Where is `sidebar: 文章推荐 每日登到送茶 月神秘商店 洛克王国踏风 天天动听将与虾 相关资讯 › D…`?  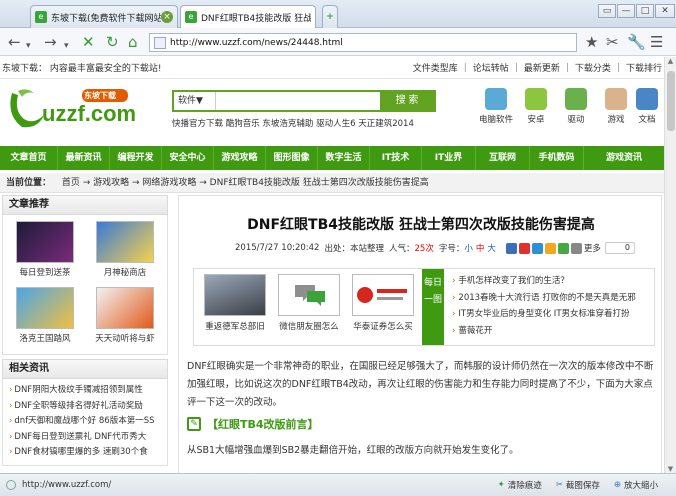
sidebar: 文章推荐 每日登到送茶 月神秘商店 洛克王国踏风 天天动听将与虾 相关资讯 › D… is located at coordinates (85, 334).